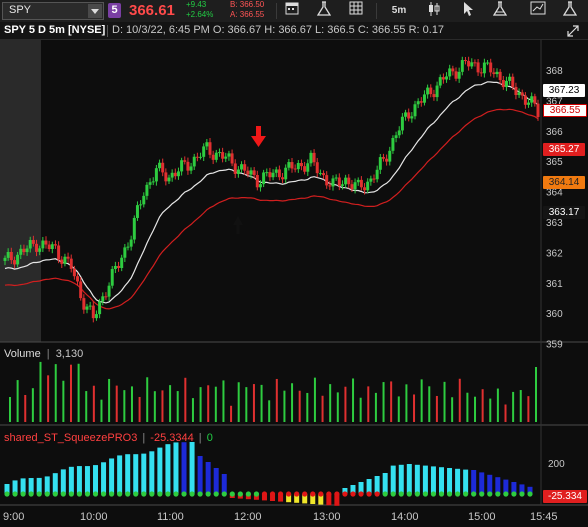  What do you see at coordinates (95, 11) in the screenshot?
I see `chevron-down-icon` at bounding box center [95, 11].